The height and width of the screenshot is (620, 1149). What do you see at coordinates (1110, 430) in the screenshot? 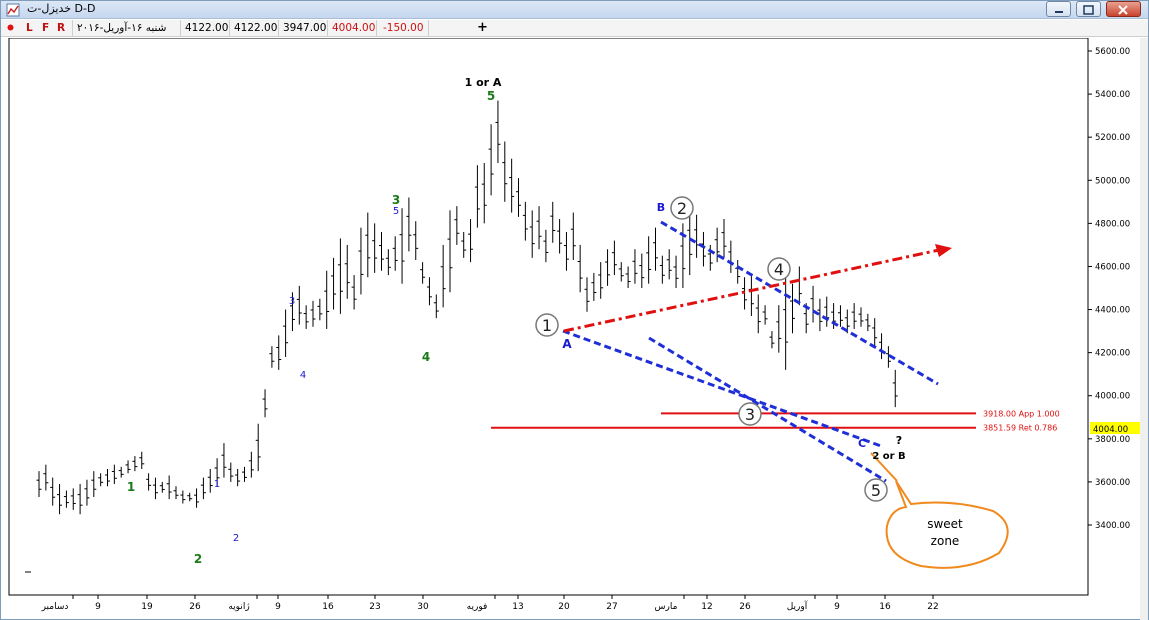
I see `last-price-label: 4004.00` at bounding box center [1110, 430].